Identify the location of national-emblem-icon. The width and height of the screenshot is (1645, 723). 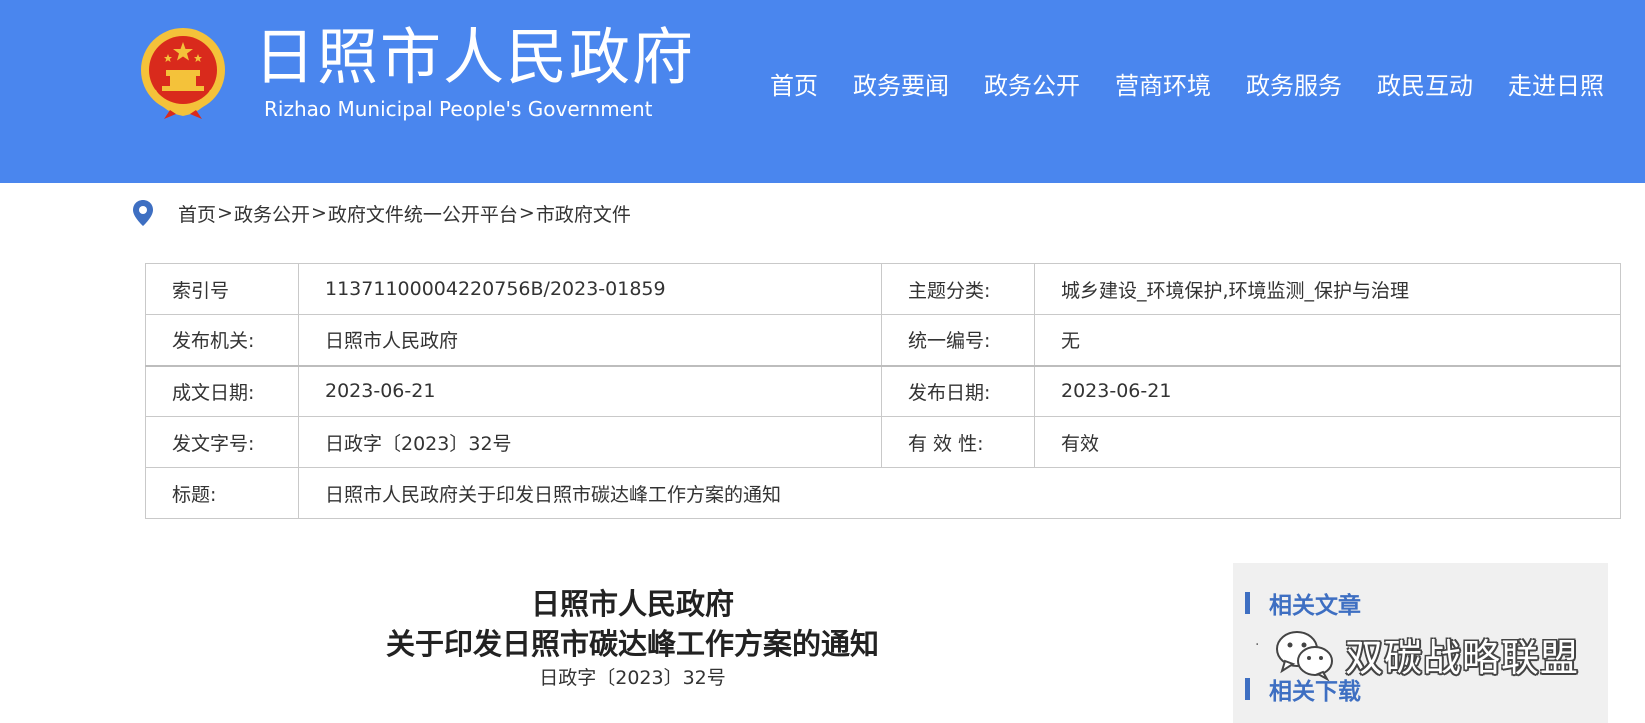
(183, 73).